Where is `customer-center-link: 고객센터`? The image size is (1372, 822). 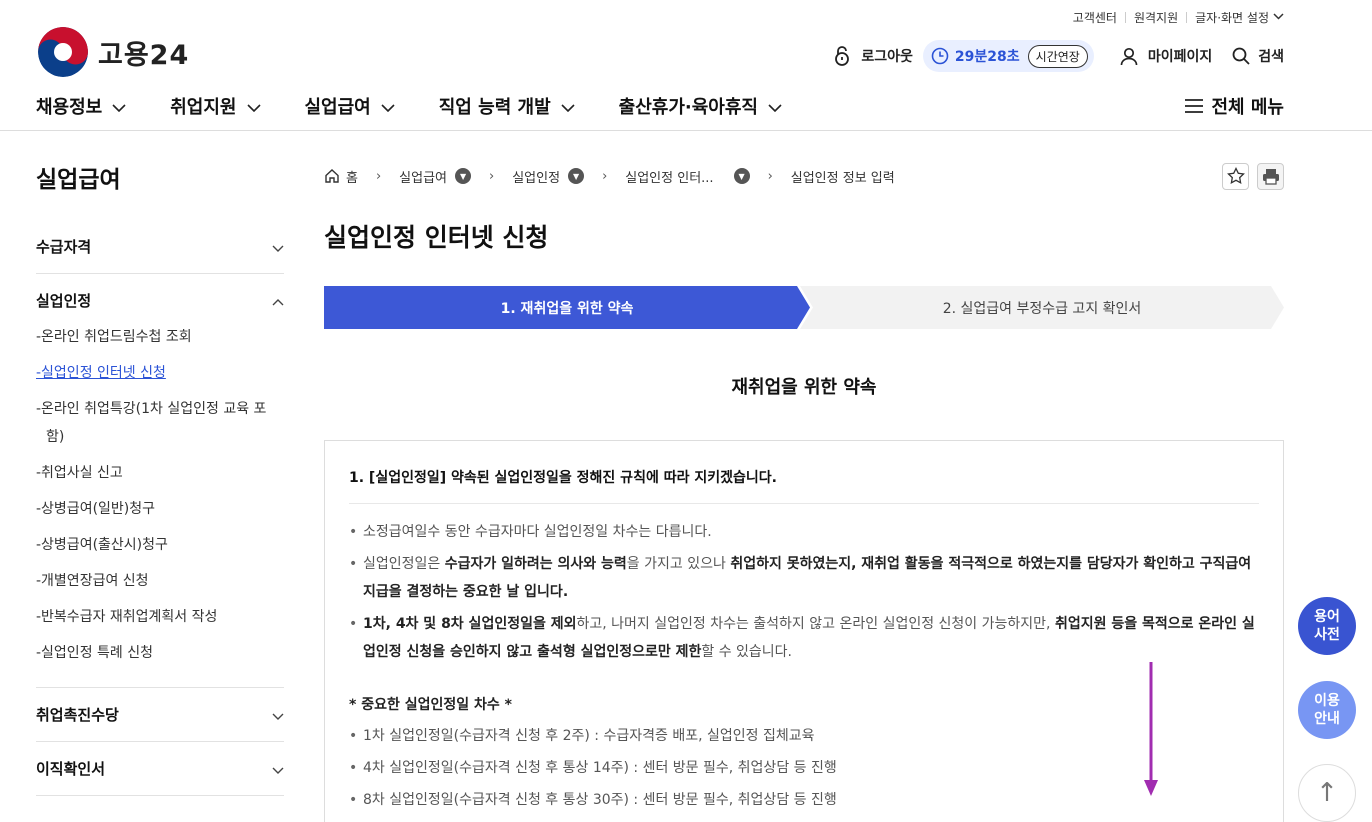 customer-center-link: 고객센터 is located at coordinates (1095, 17).